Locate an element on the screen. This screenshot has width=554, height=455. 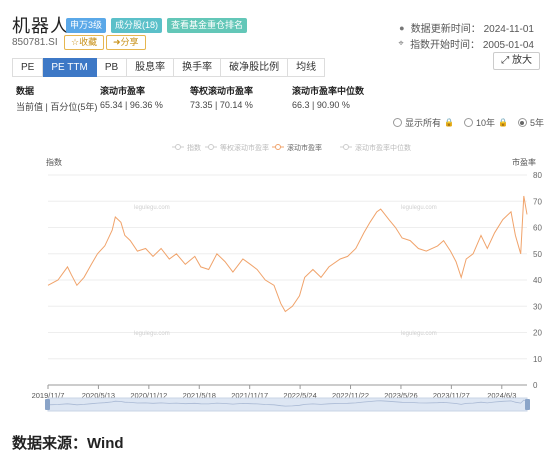
range-all-option: 显示所有 🔒 is located at coordinates (423, 122).